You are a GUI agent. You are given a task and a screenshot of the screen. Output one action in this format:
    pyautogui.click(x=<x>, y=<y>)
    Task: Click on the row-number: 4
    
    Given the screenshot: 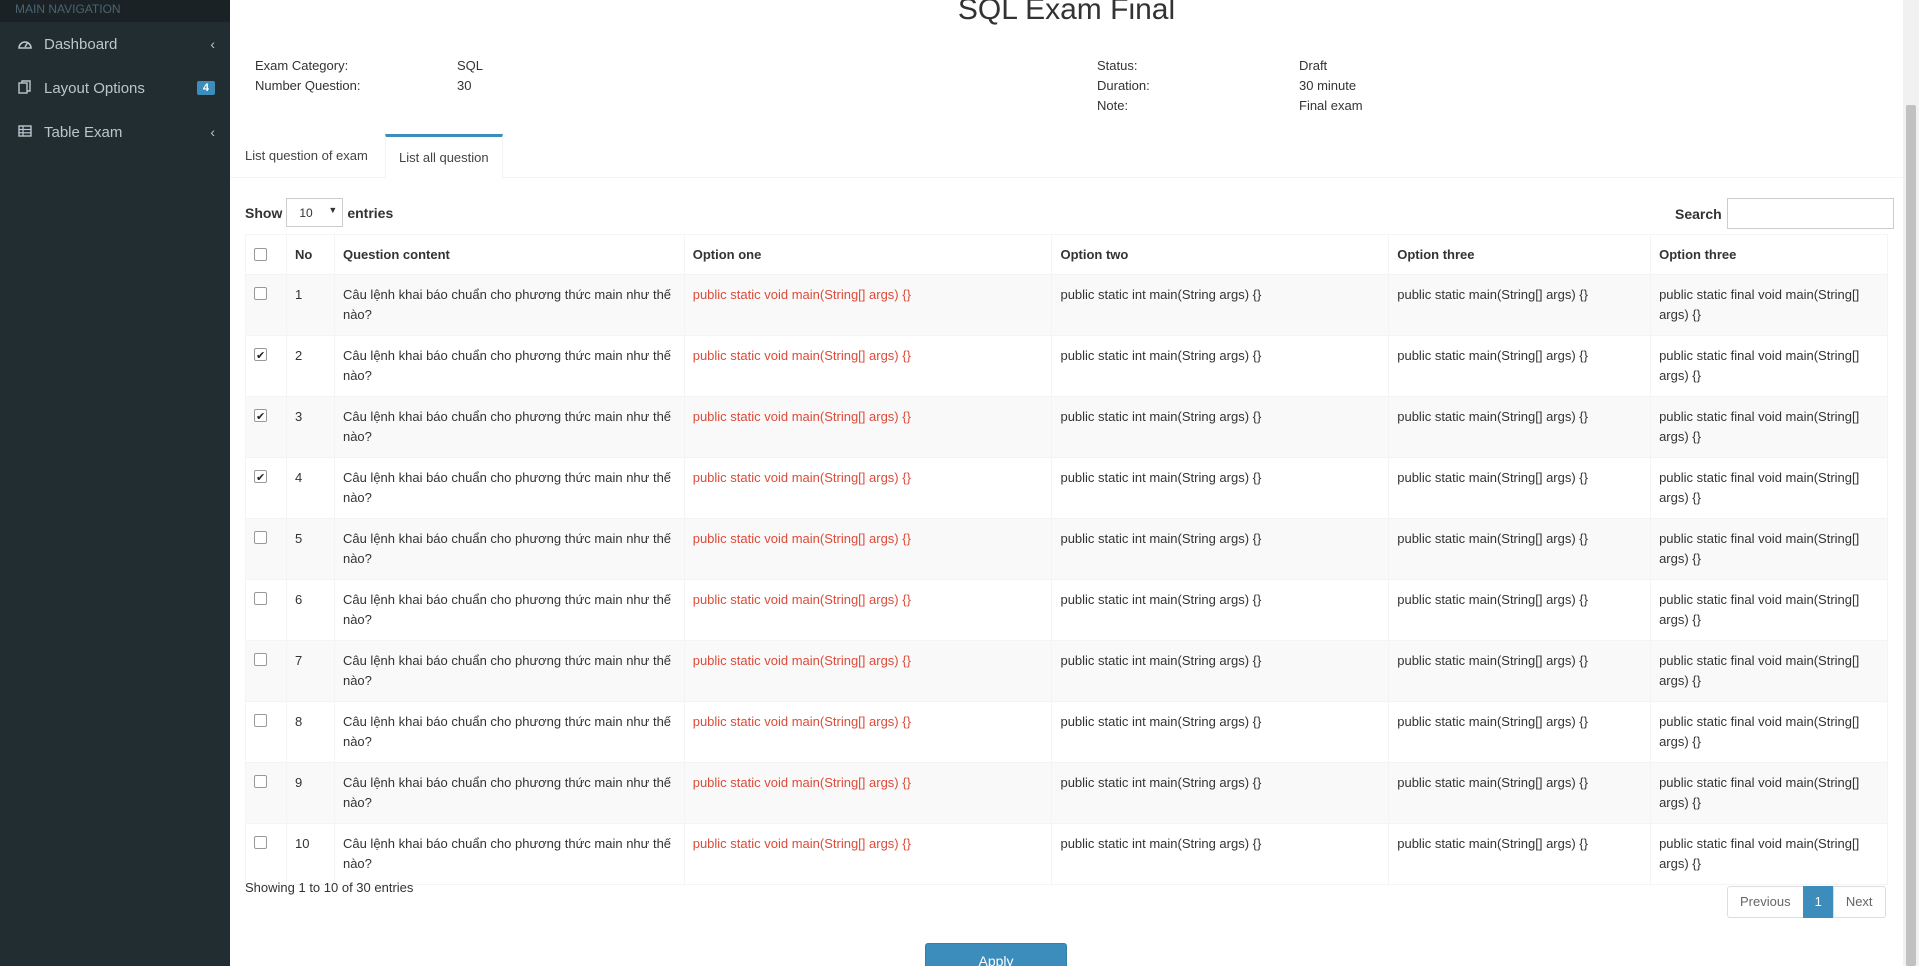 What is the action you would take?
    pyautogui.click(x=310, y=488)
    